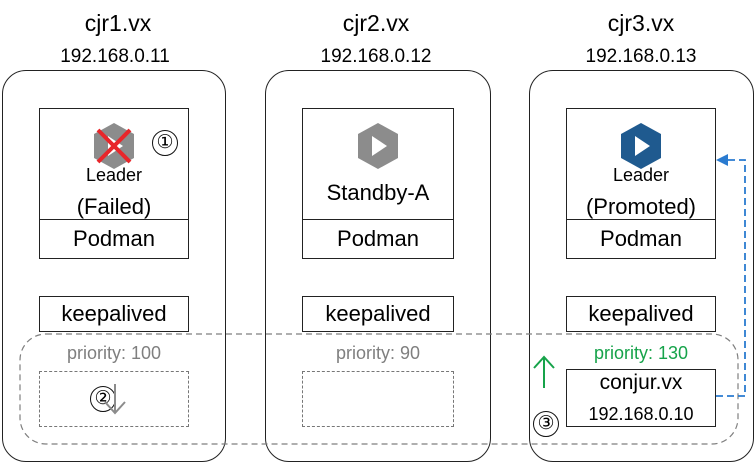  Describe the element at coordinates (378, 146) in the screenshot. I see `host2-hexagon-play-icon` at that location.